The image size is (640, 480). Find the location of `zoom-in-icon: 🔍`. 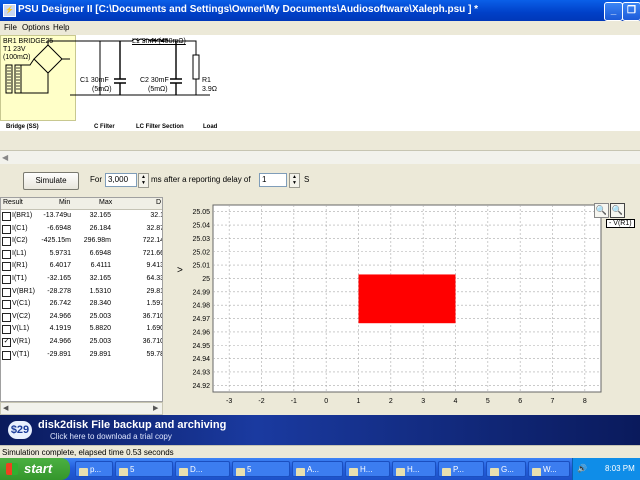

zoom-in-icon: 🔍 is located at coordinates (601, 210).